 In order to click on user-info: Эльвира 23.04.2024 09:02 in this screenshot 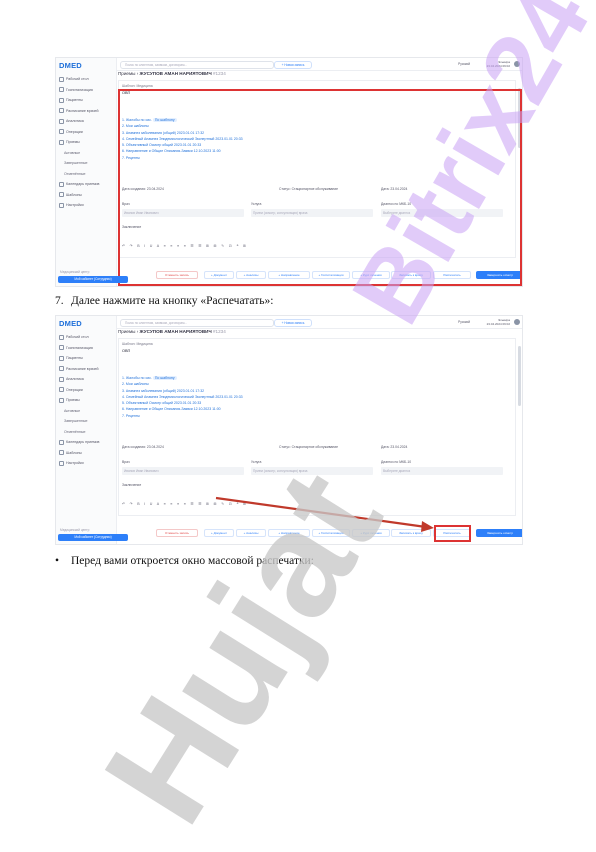, I will do `click(498, 64)`.